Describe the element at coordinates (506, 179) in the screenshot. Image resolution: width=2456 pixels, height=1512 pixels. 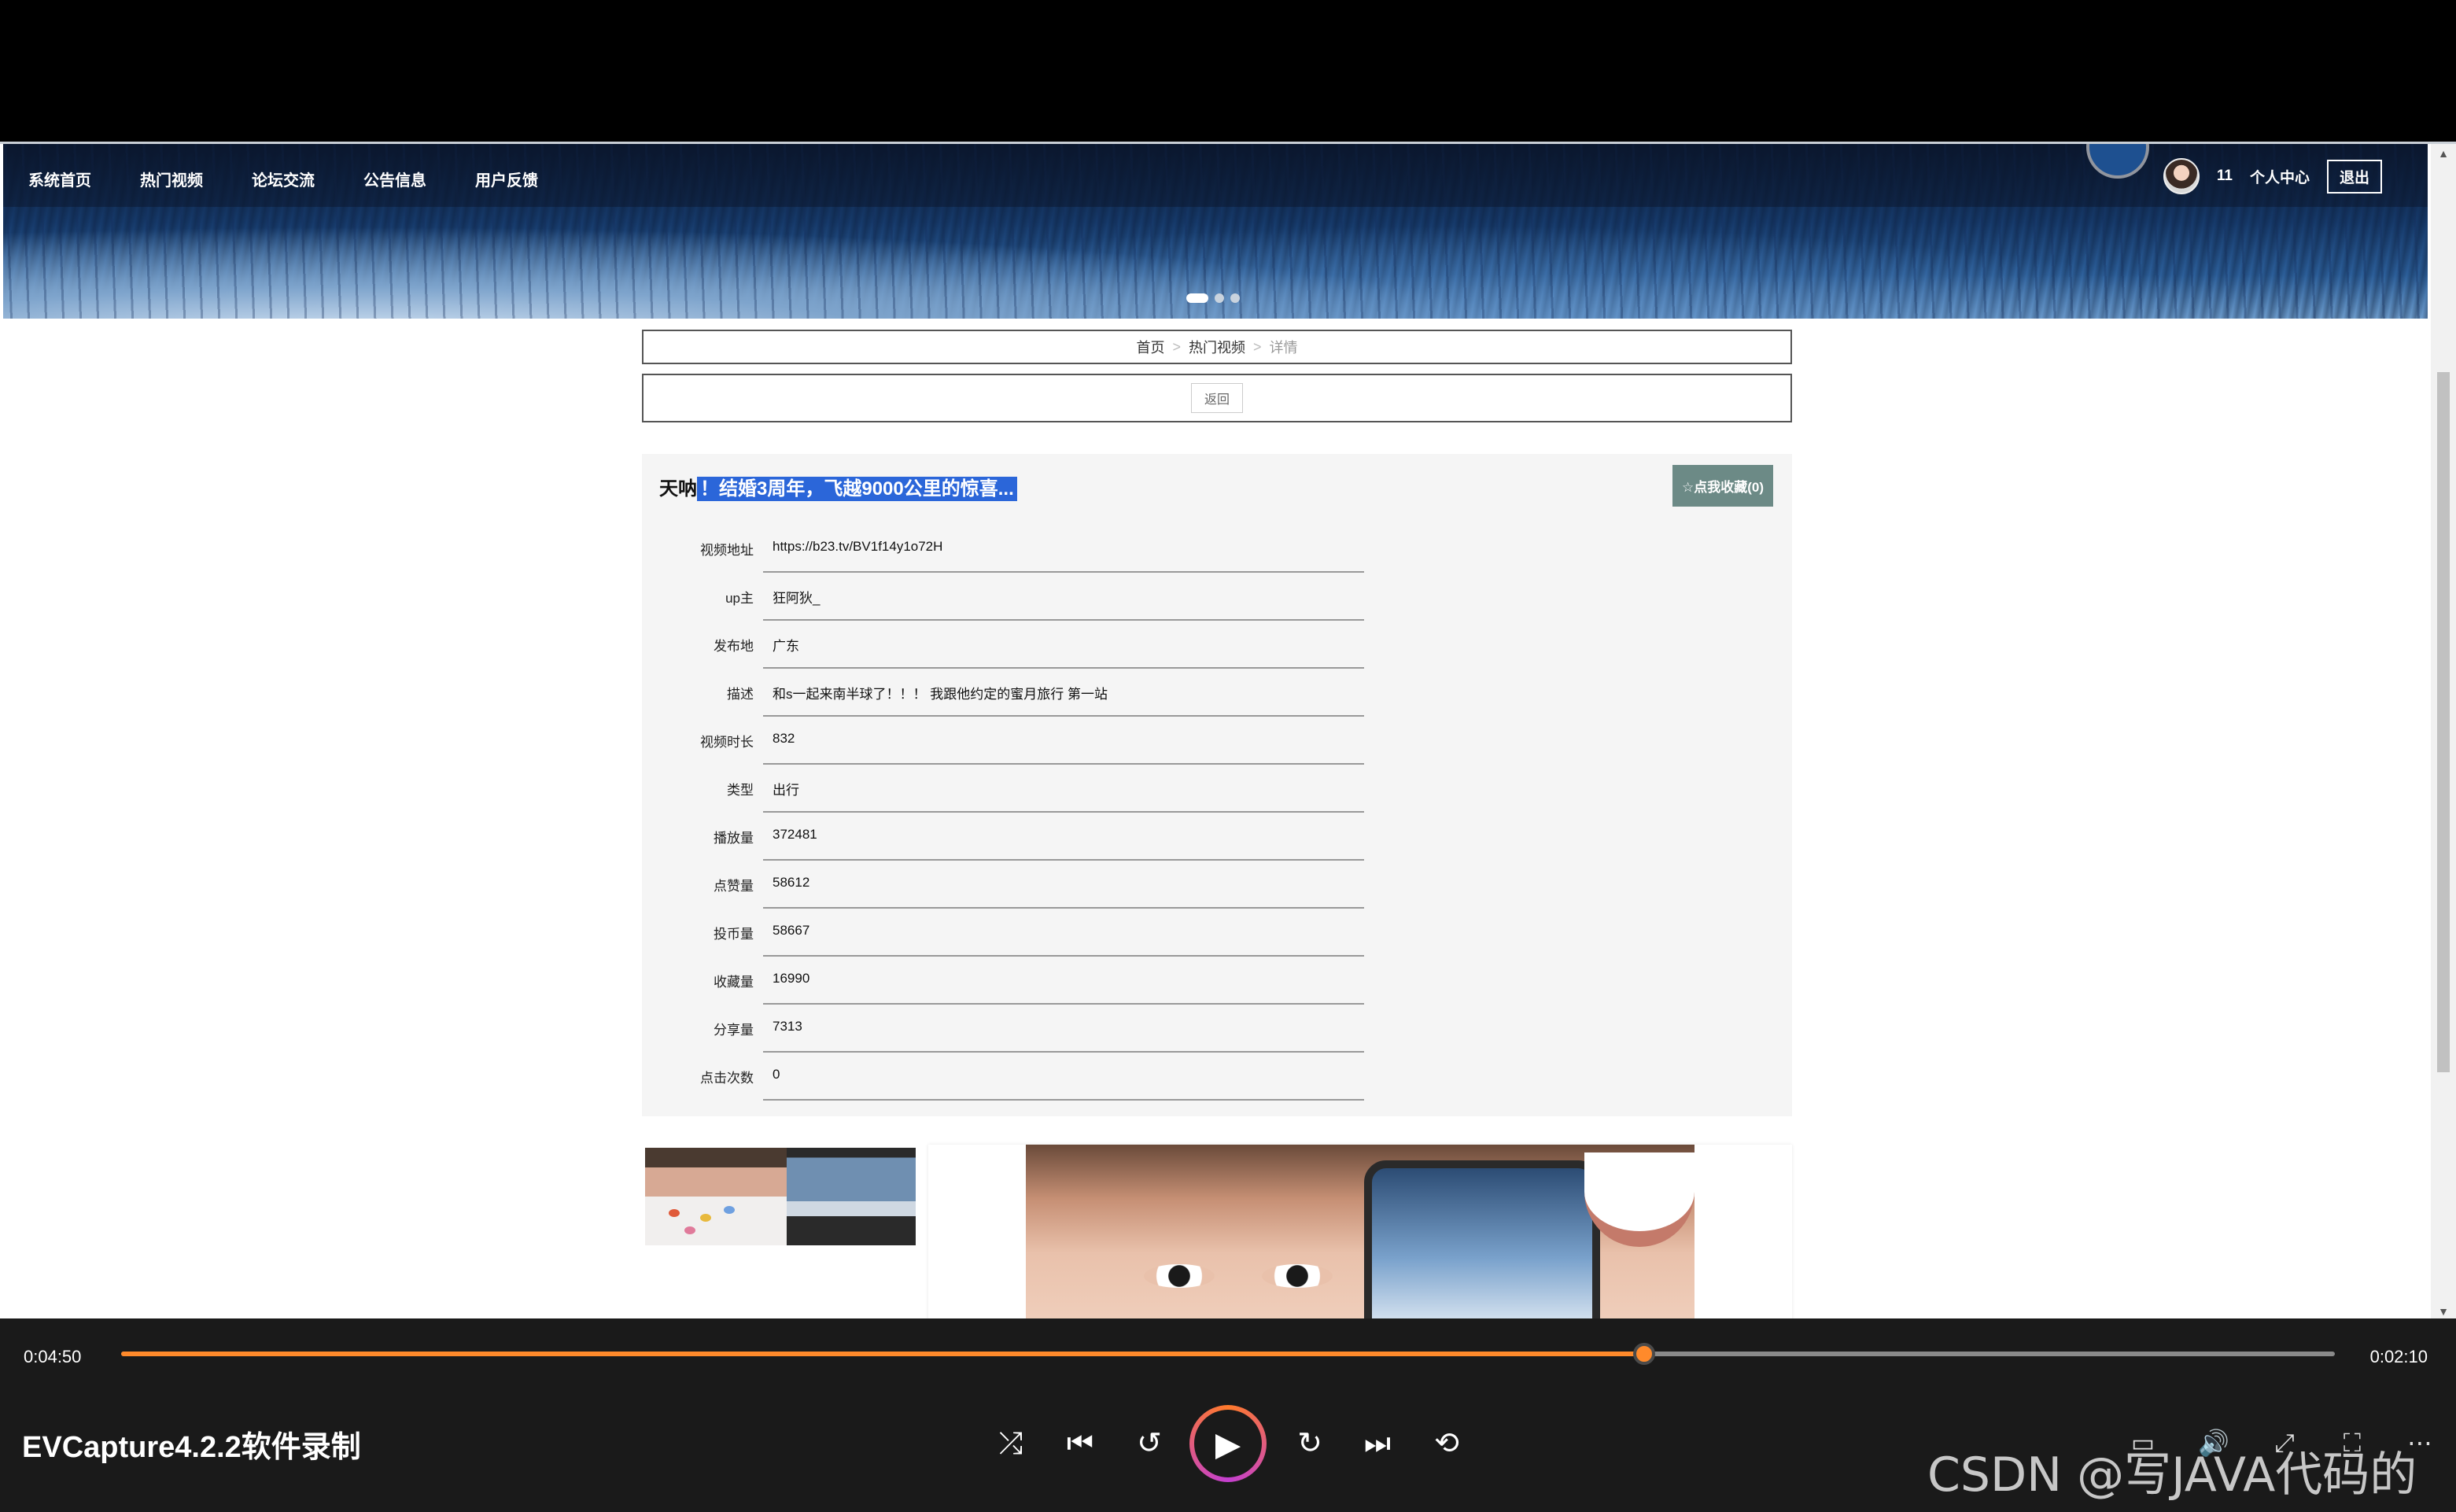
I see `nav-item-feedback: 用户反馈` at that location.